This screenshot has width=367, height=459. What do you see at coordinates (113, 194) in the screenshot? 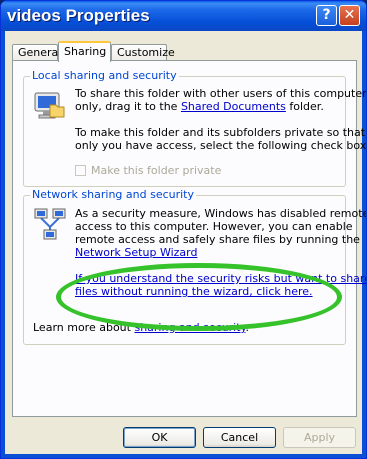
I see `network-sharing-legend: Network sharing and security` at bounding box center [113, 194].